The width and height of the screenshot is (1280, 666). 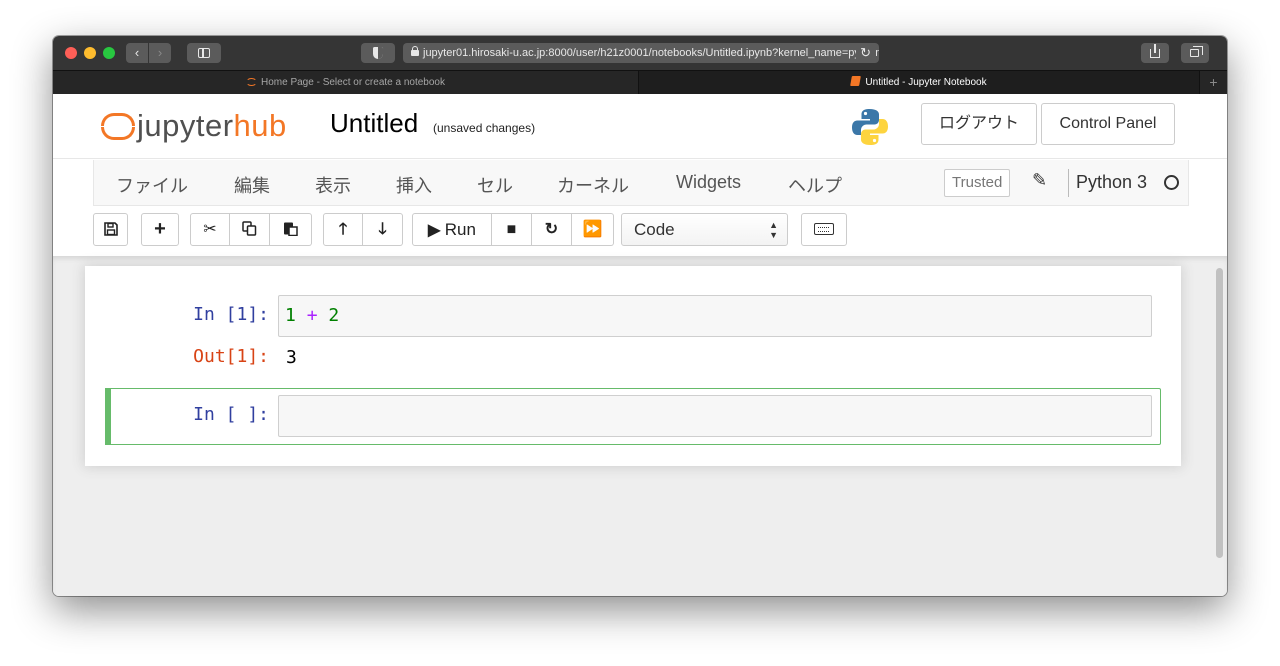 I want to click on forward-button: ›, so click(x=160, y=53).